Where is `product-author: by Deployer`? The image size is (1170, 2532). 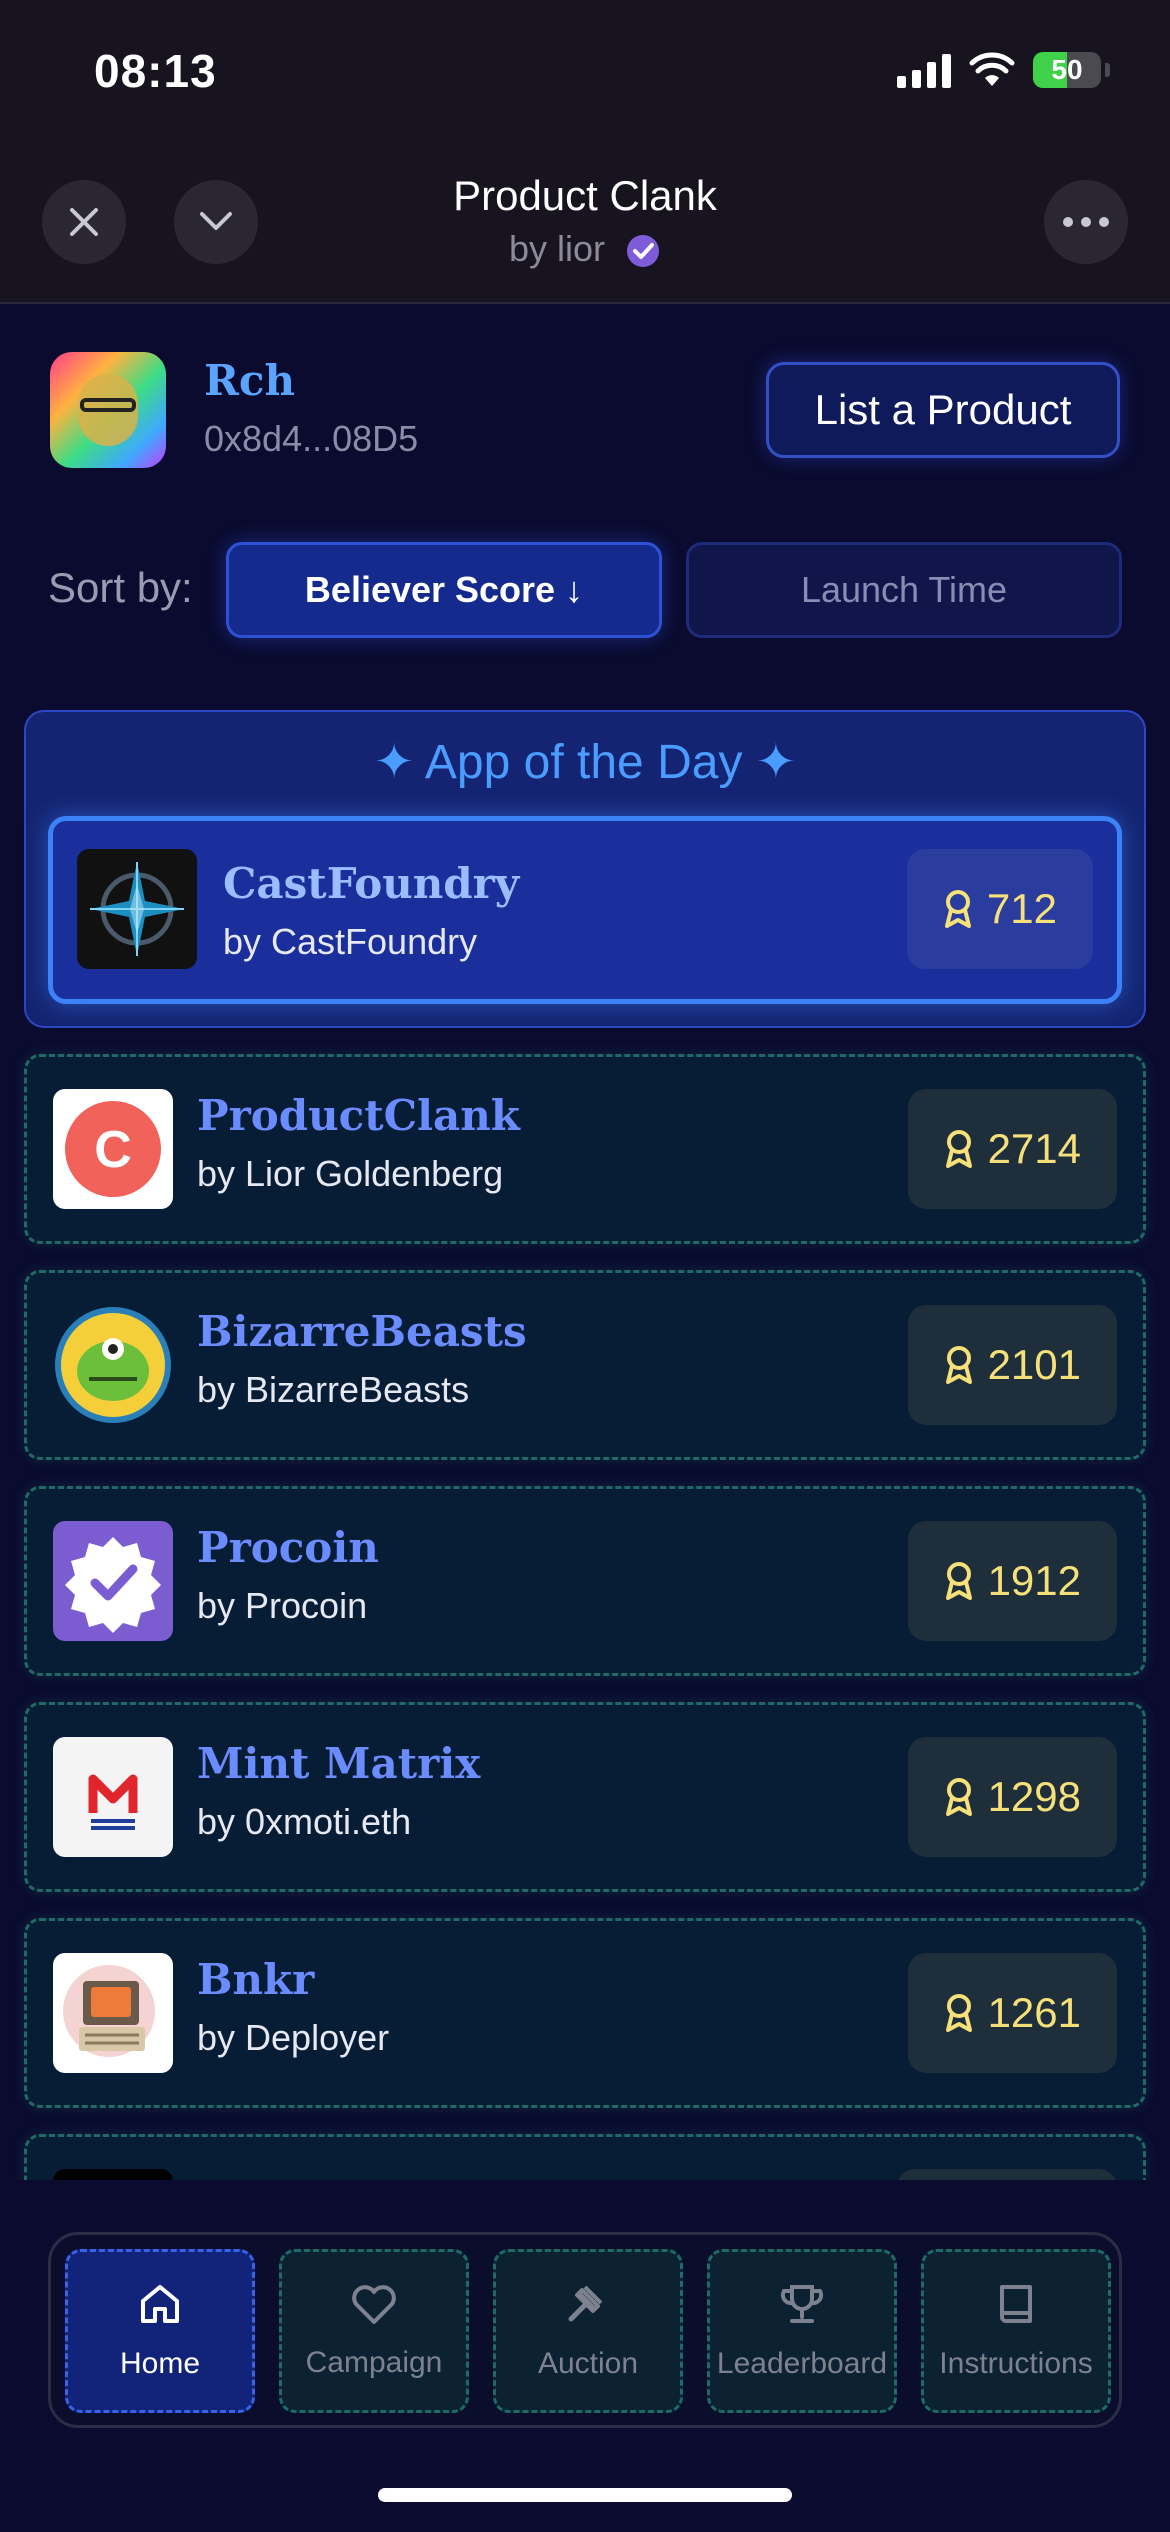
product-author: by Deployer is located at coordinates (293, 2037).